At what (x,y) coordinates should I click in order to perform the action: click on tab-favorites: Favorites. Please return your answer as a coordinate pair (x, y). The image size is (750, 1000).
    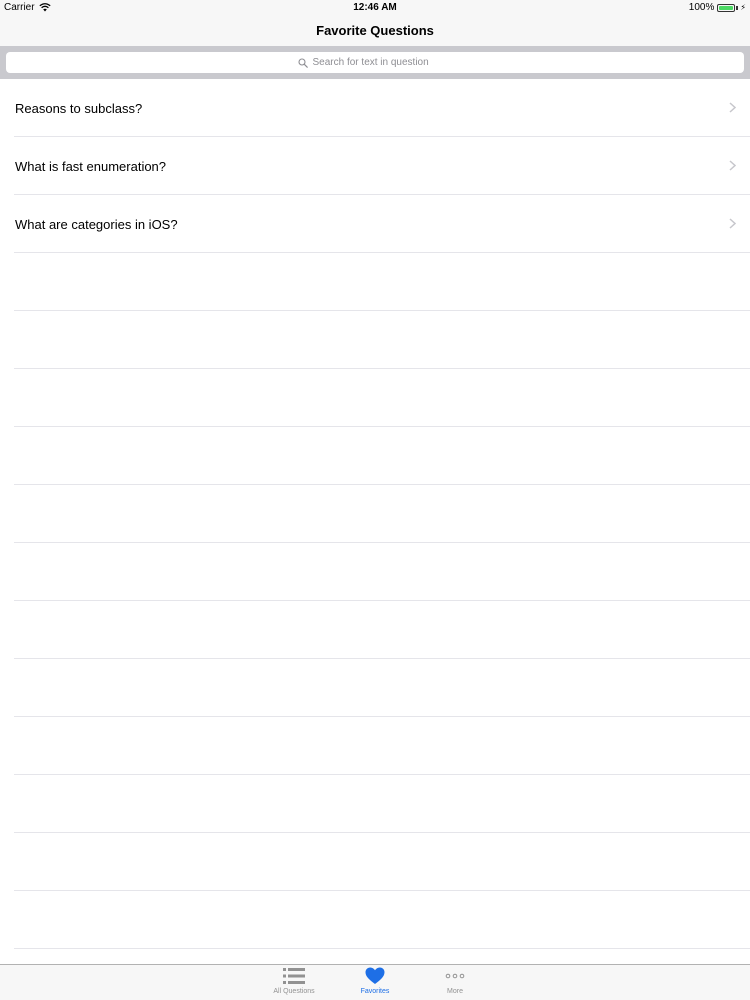
    Looking at the image, I should click on (375, 981).